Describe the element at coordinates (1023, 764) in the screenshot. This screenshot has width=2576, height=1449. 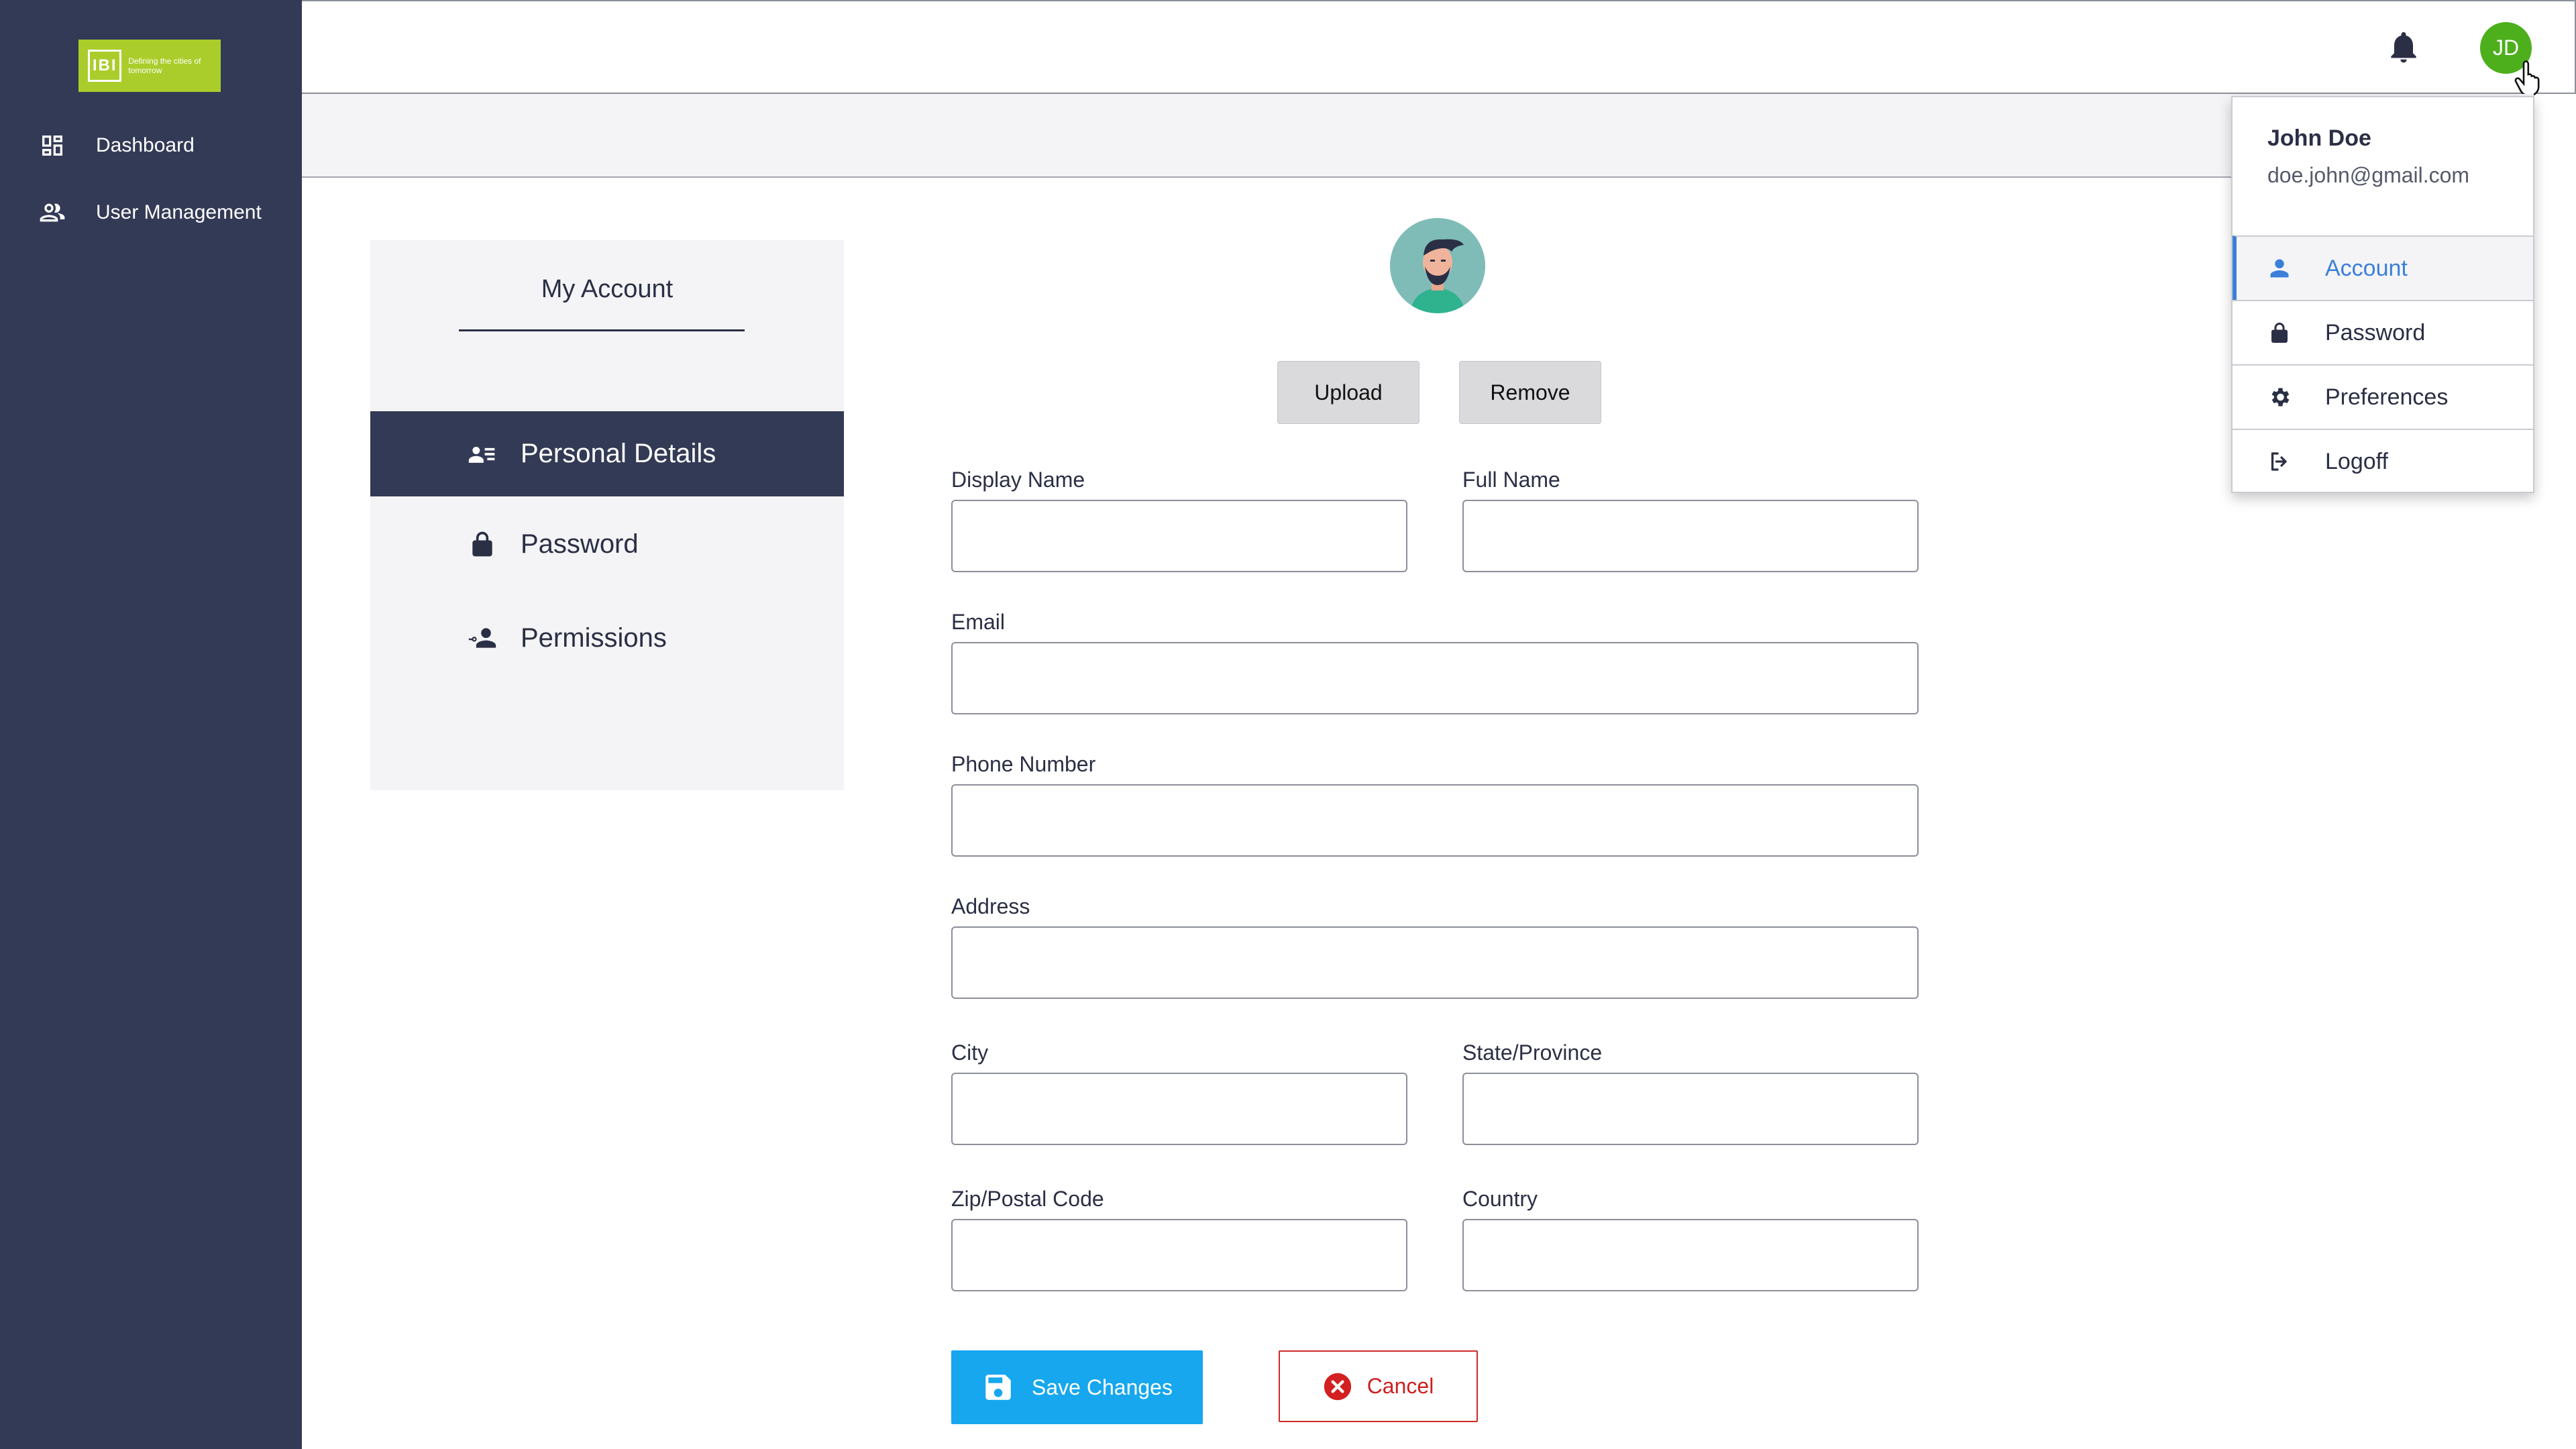
I see `phone-number-label: Phone Number` at that location.